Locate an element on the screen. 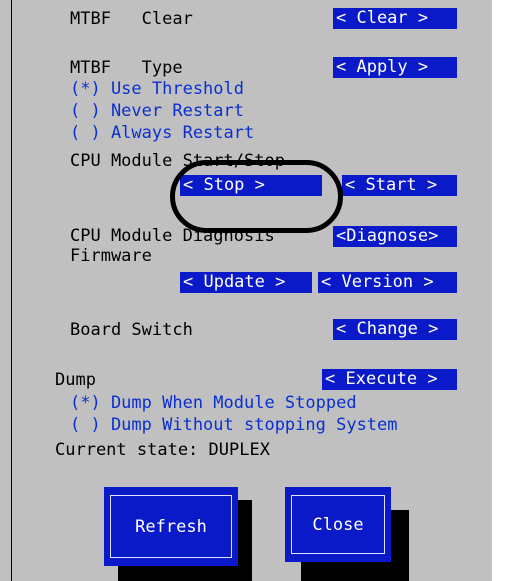 This screenshot has width=506, height=581. cpu-diagnosis-label: CPU Module Diagnosis is located at coordinates (172, 236).